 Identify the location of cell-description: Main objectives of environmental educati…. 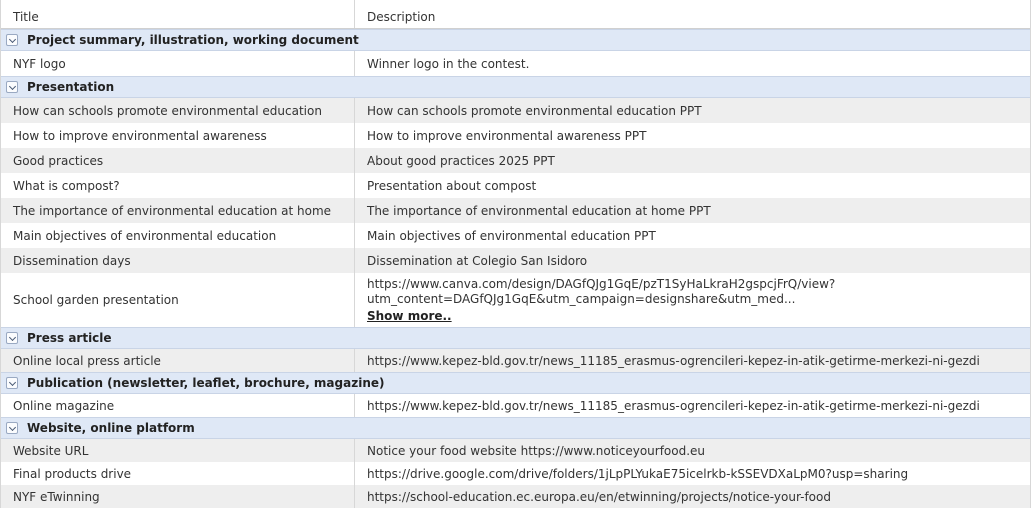
(511, 235).